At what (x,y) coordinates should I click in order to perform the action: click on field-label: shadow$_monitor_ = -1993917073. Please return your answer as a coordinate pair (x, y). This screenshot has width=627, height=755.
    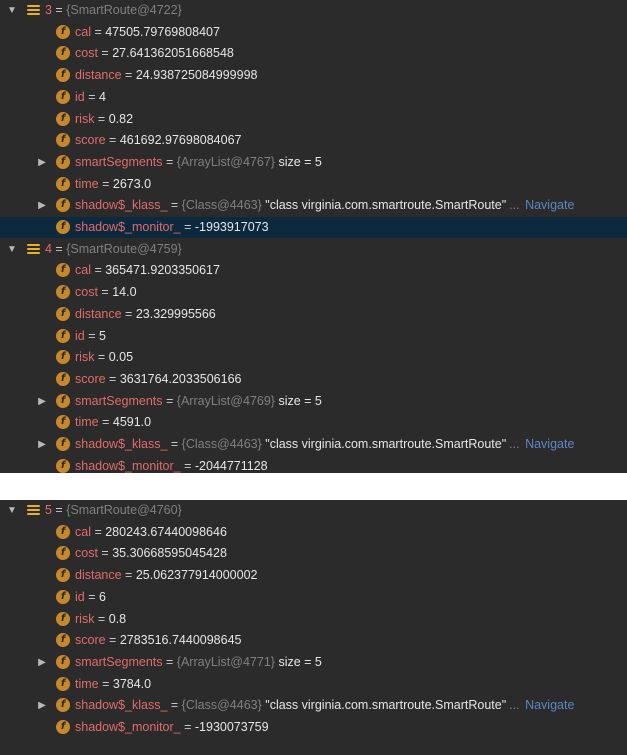
    Looking at the image, I should click on (172, 227).